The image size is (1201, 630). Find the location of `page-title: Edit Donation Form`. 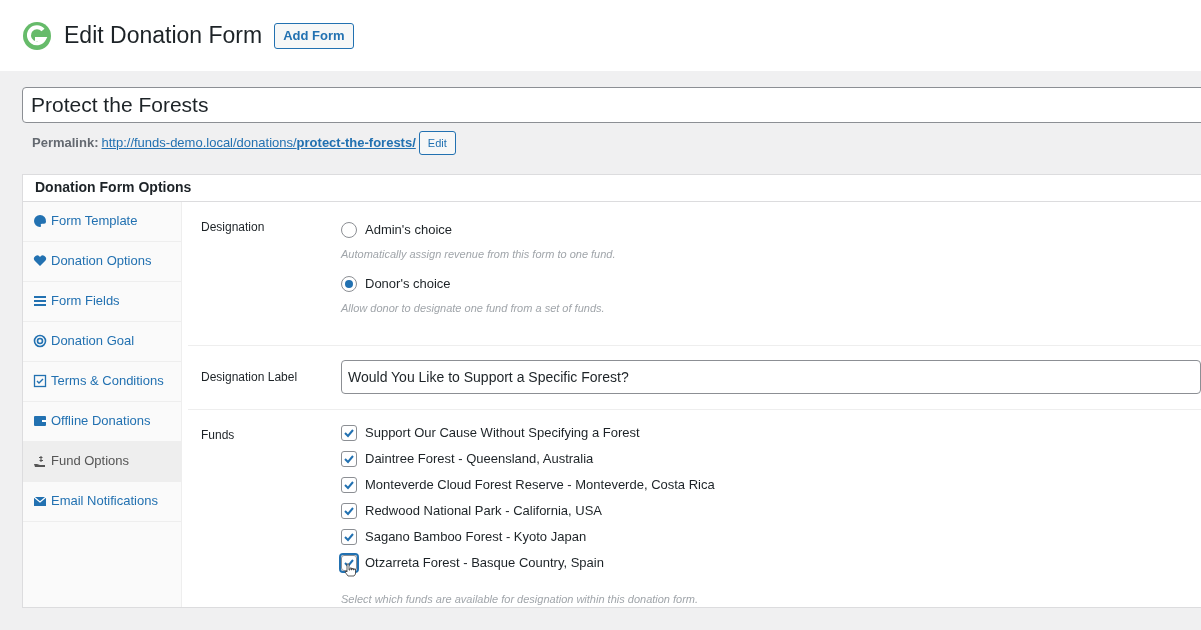

page-title: Edit Donation Form is located at coordinates (163, 36).